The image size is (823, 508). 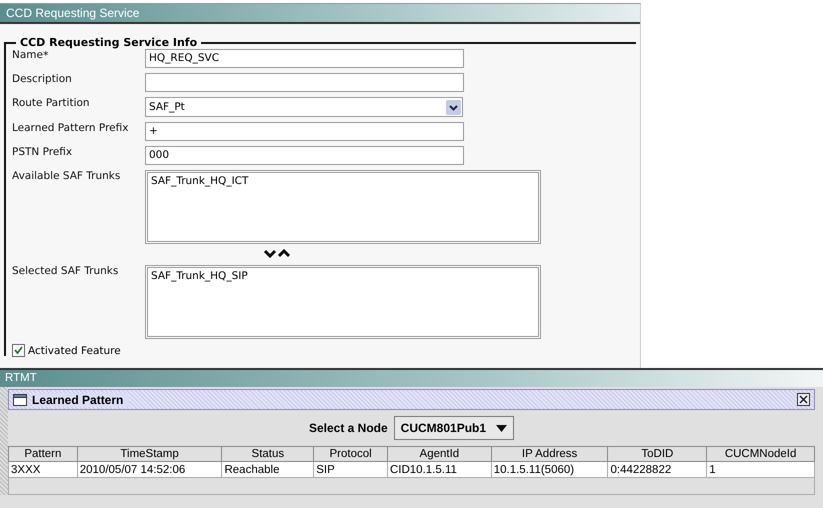 What do you see at coordinates (66, 271) in the screenshot?
I see `field-label: Selected SAF Trunks` at bounding box center [66, 271].